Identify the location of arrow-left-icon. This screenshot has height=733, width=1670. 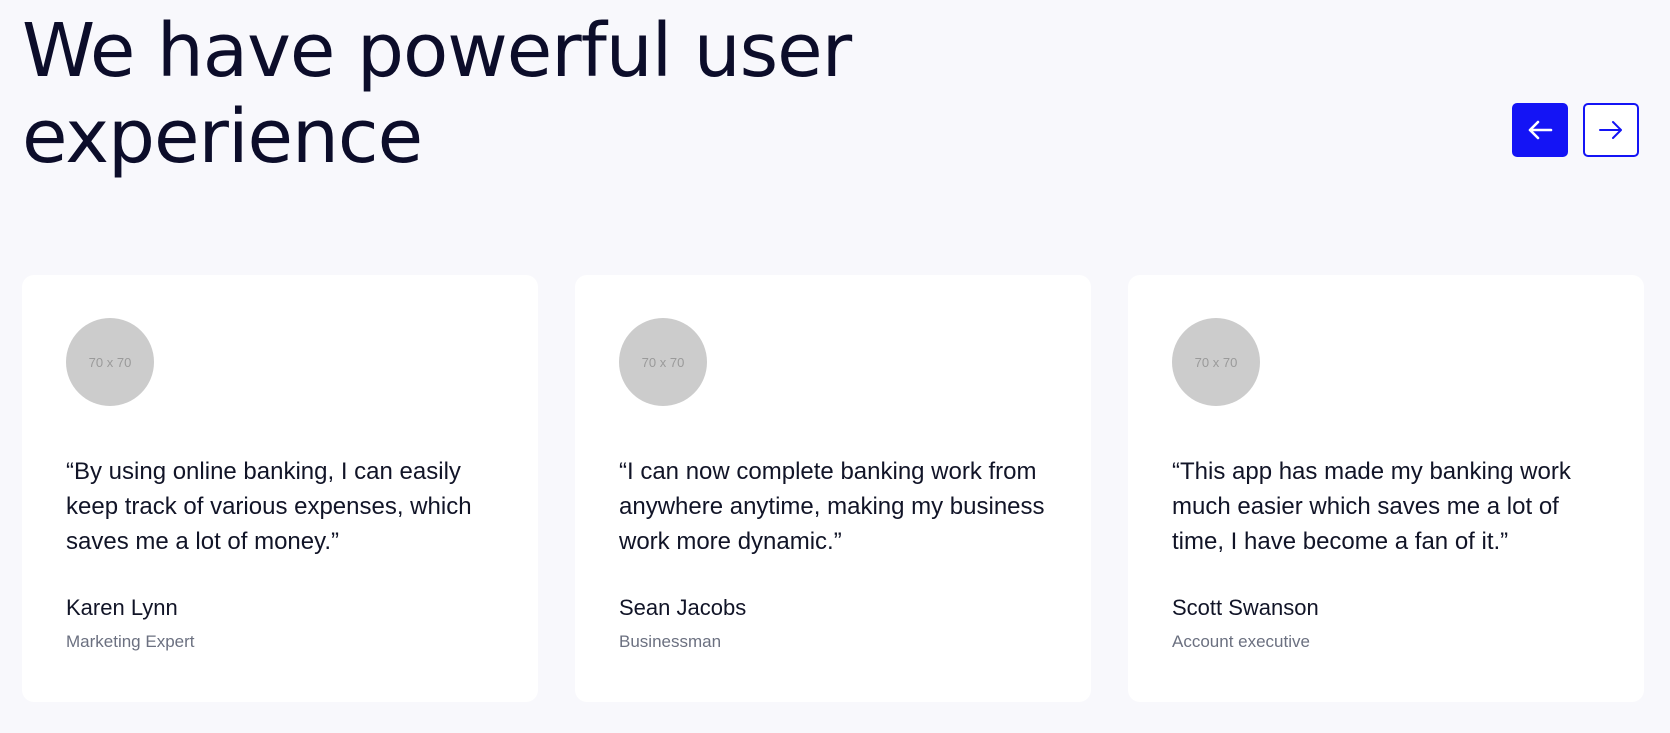
(1540, 130).